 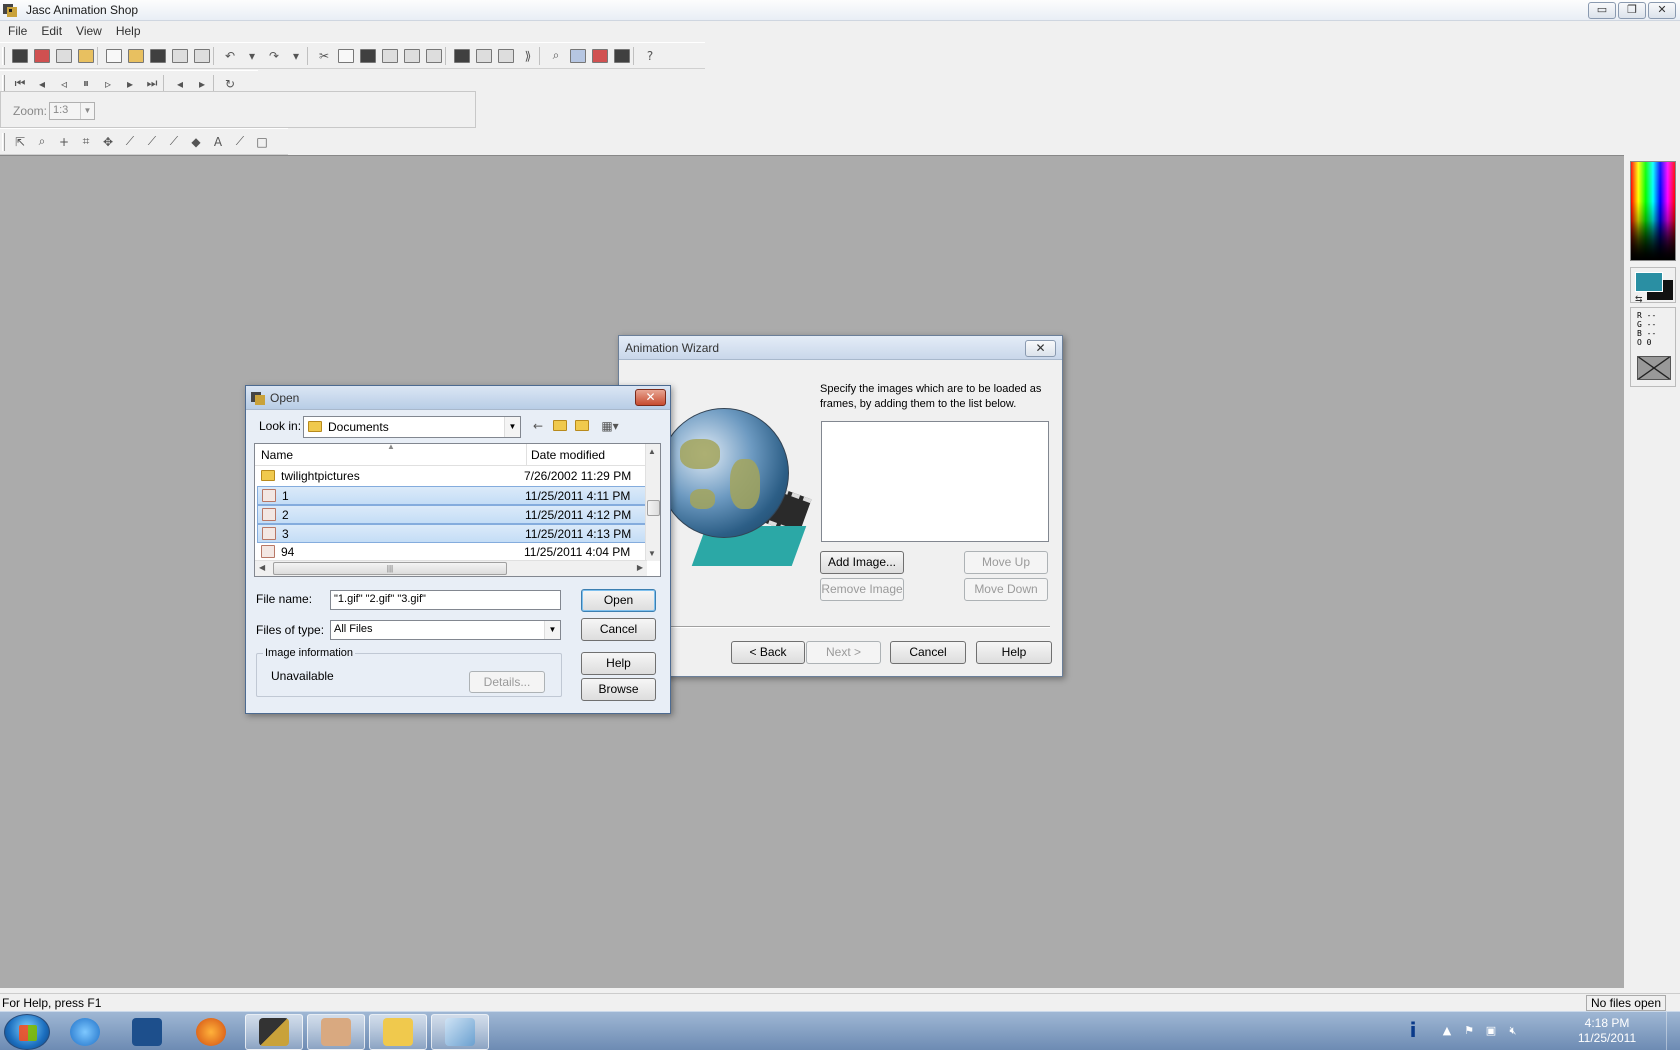 I want to click on eraser-icon: ⟋, so click(x=174, y=142).